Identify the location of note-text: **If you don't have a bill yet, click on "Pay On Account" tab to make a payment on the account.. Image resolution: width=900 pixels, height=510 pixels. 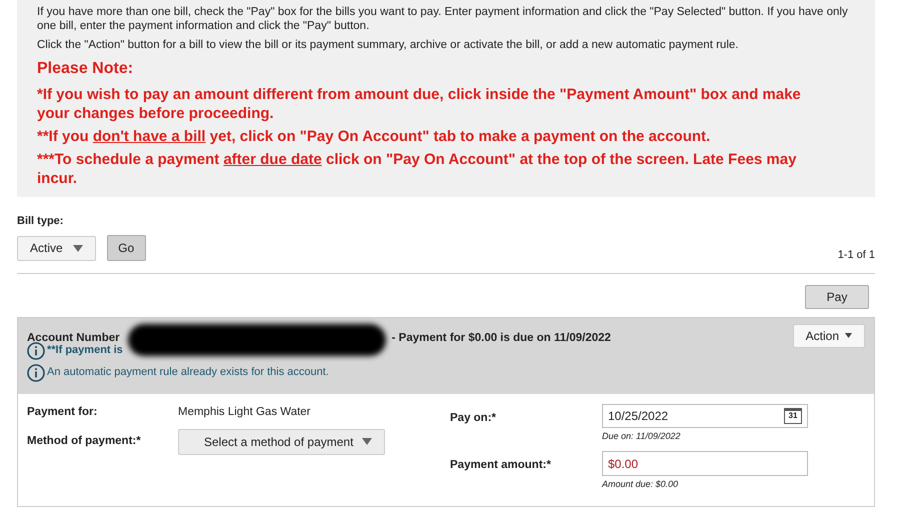
(374, 136).